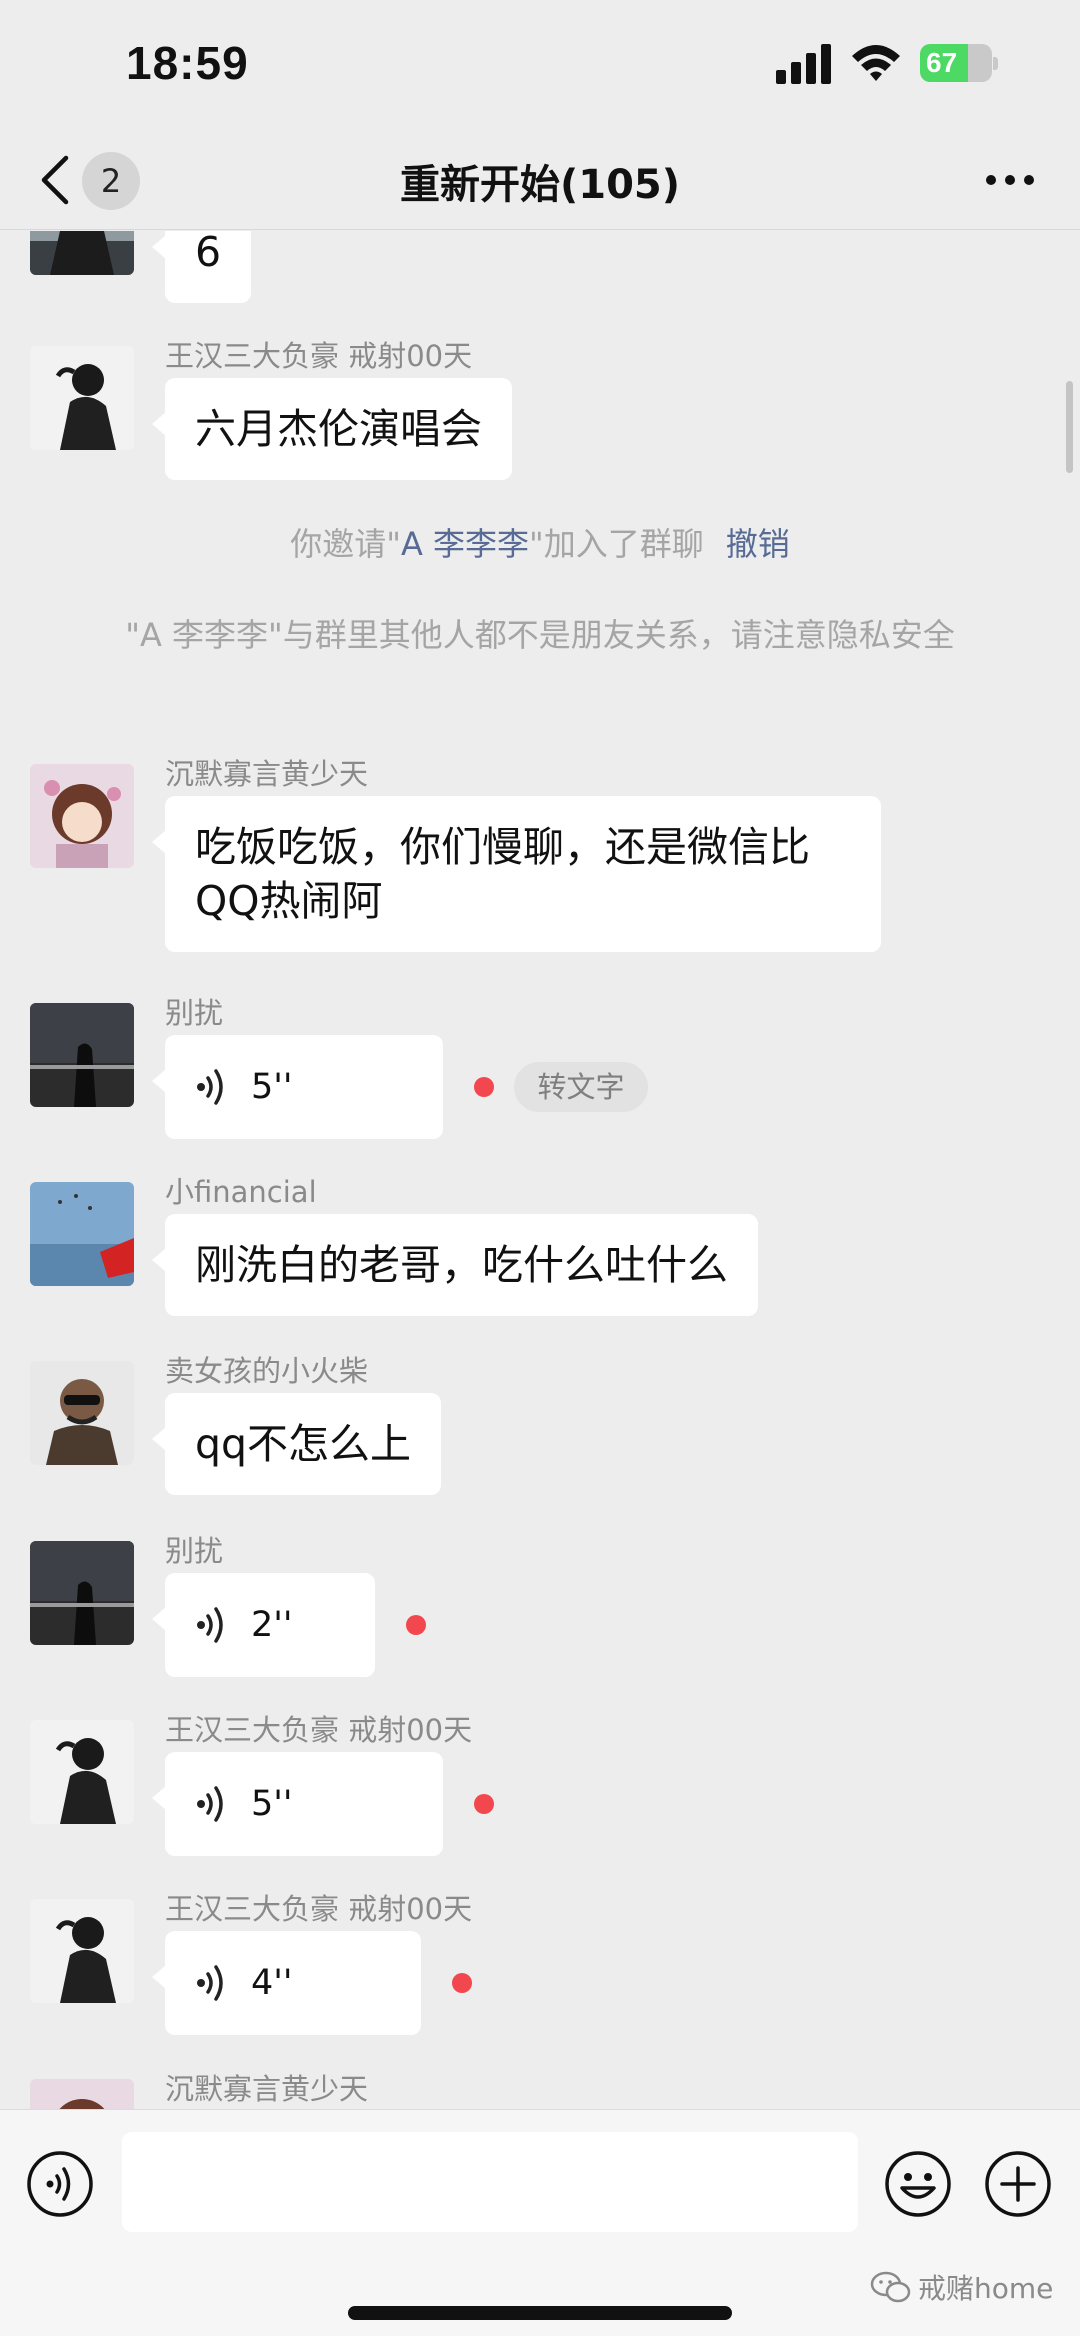 This screenshot has height=2336, width=1080. I want to click on message-bubble: 吃饭吃饭，你们慢聊，还是微信比QQ热闹阿, so click(516, 874).